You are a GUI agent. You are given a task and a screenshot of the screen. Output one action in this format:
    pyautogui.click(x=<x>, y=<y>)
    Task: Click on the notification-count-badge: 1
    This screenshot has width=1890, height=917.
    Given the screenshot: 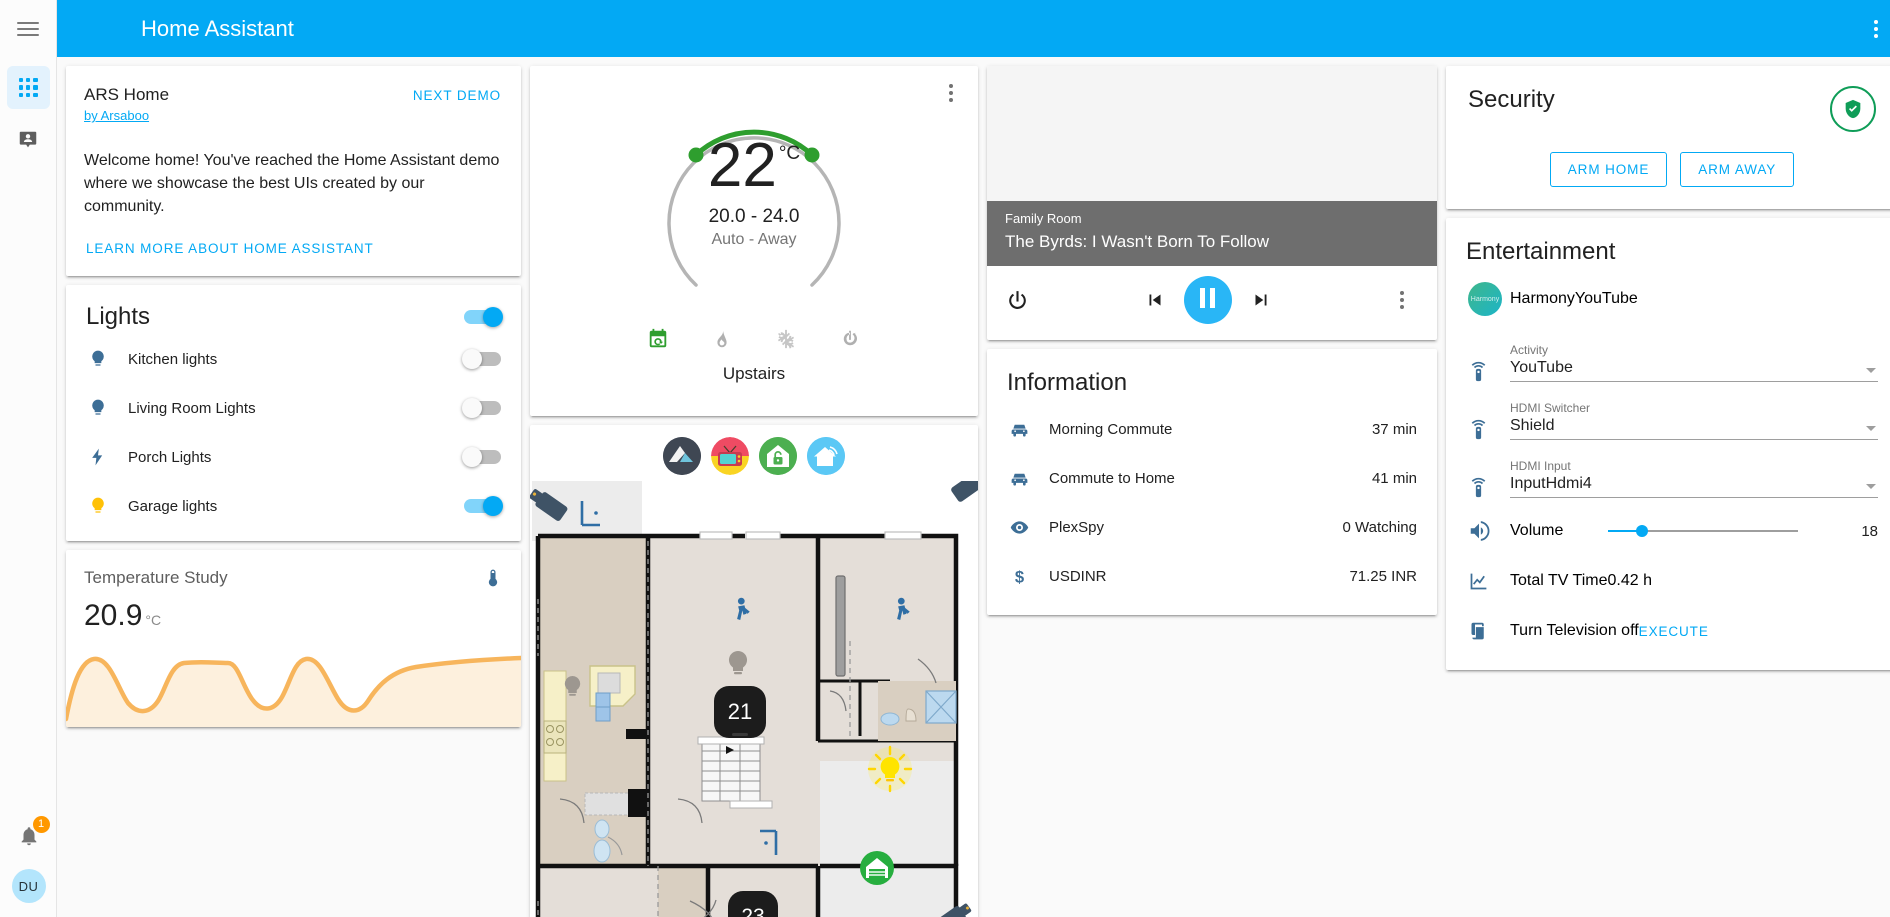 What is the action you would take?
    pyautogui.click(x=41, y=824)
    